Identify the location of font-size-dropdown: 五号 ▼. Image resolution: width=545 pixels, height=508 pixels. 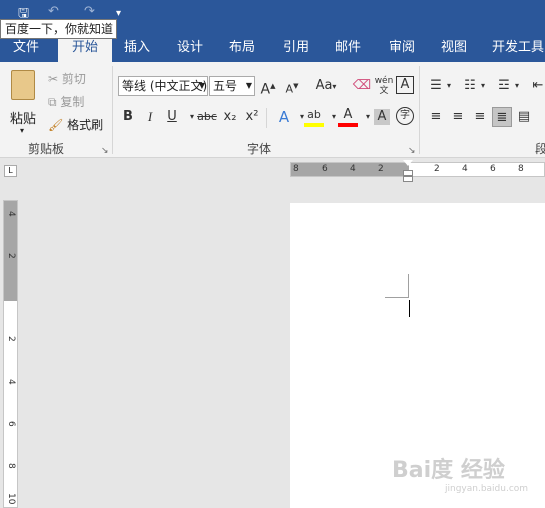
(232, 86).